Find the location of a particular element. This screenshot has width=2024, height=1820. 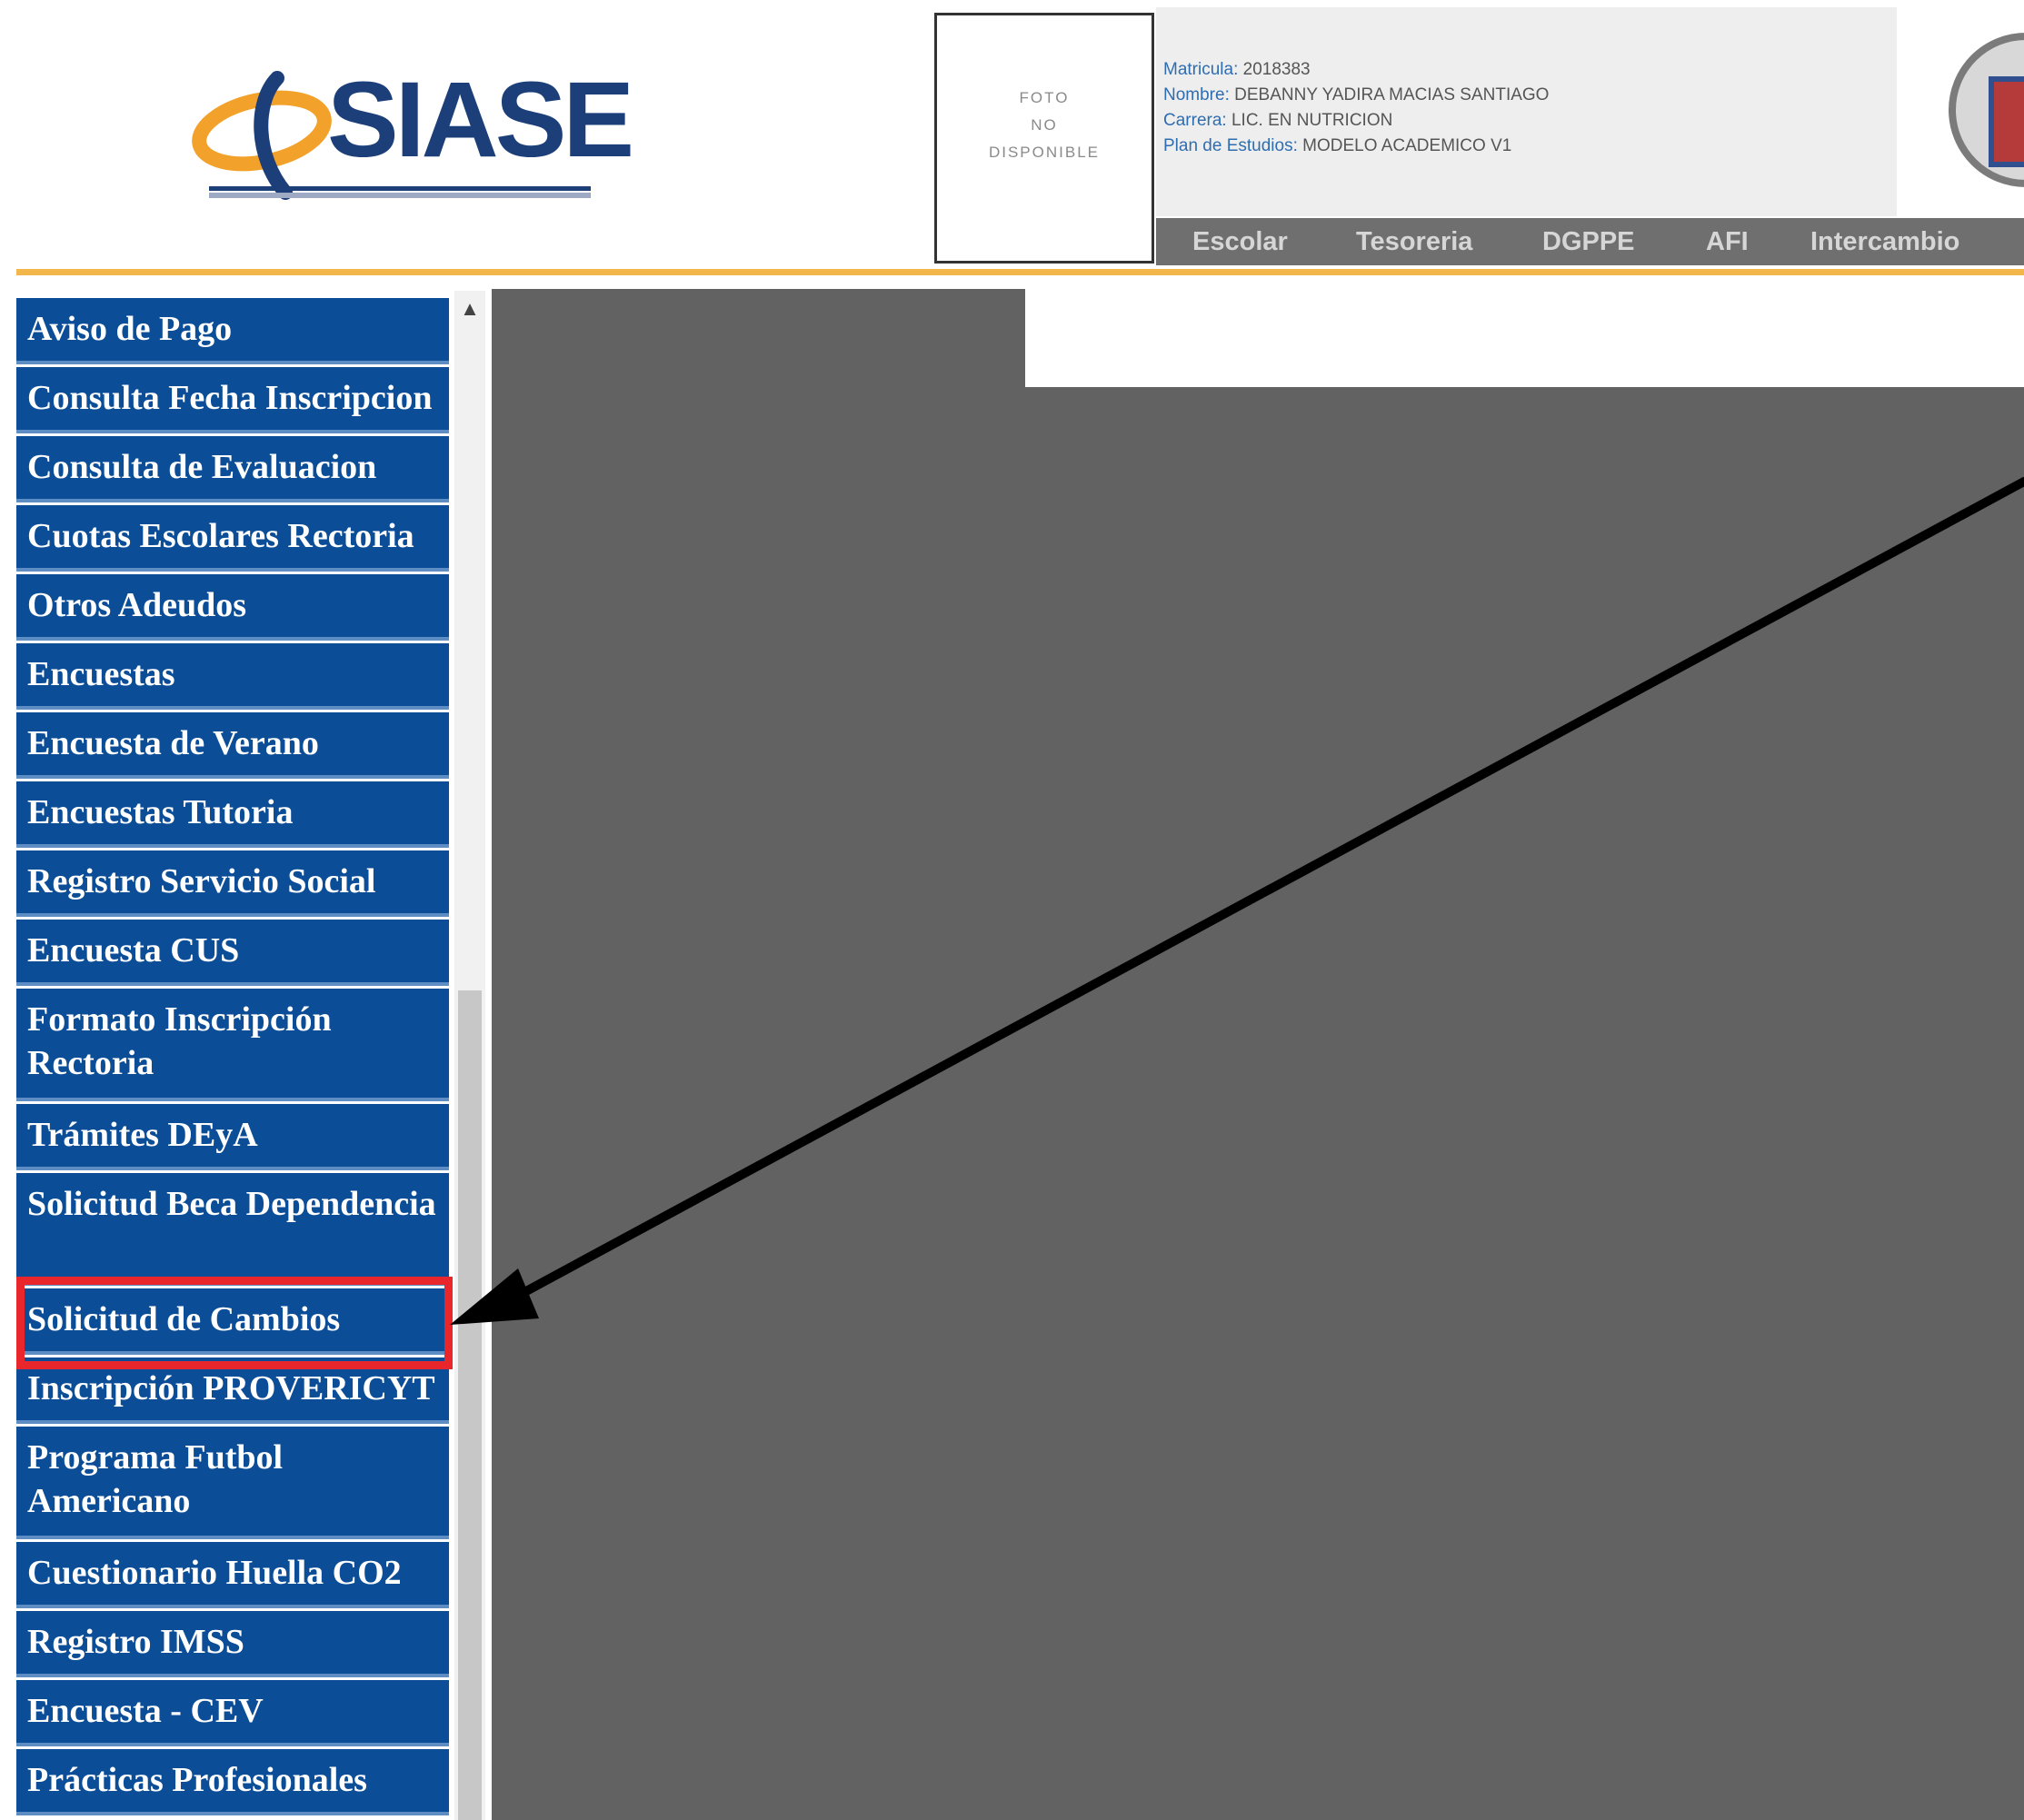

sidebar-item-encuestas-tutoria: Encuestas Tutoria is located at coordinates (232, 815).